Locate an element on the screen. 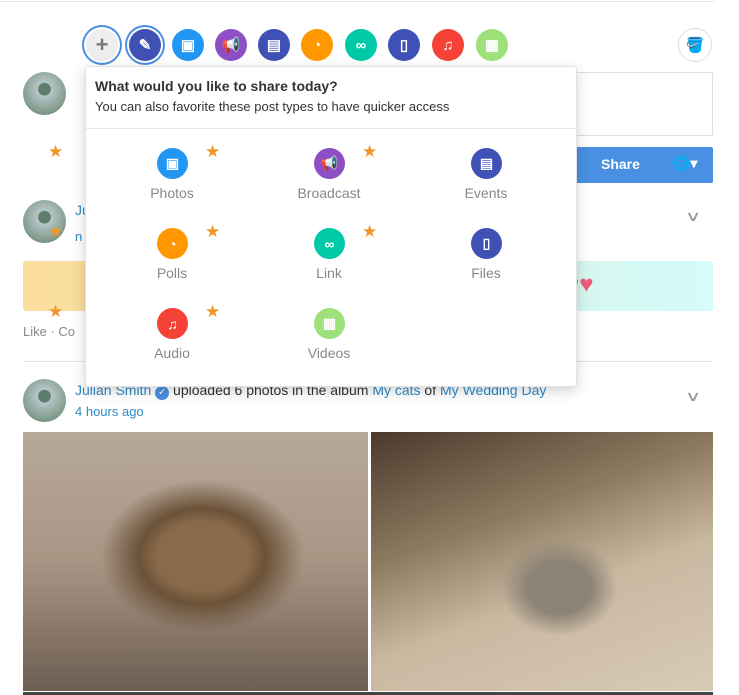 The height and width of the screenshot is (695, 739). film-button: ▦ is located at coordinates (492, 45).